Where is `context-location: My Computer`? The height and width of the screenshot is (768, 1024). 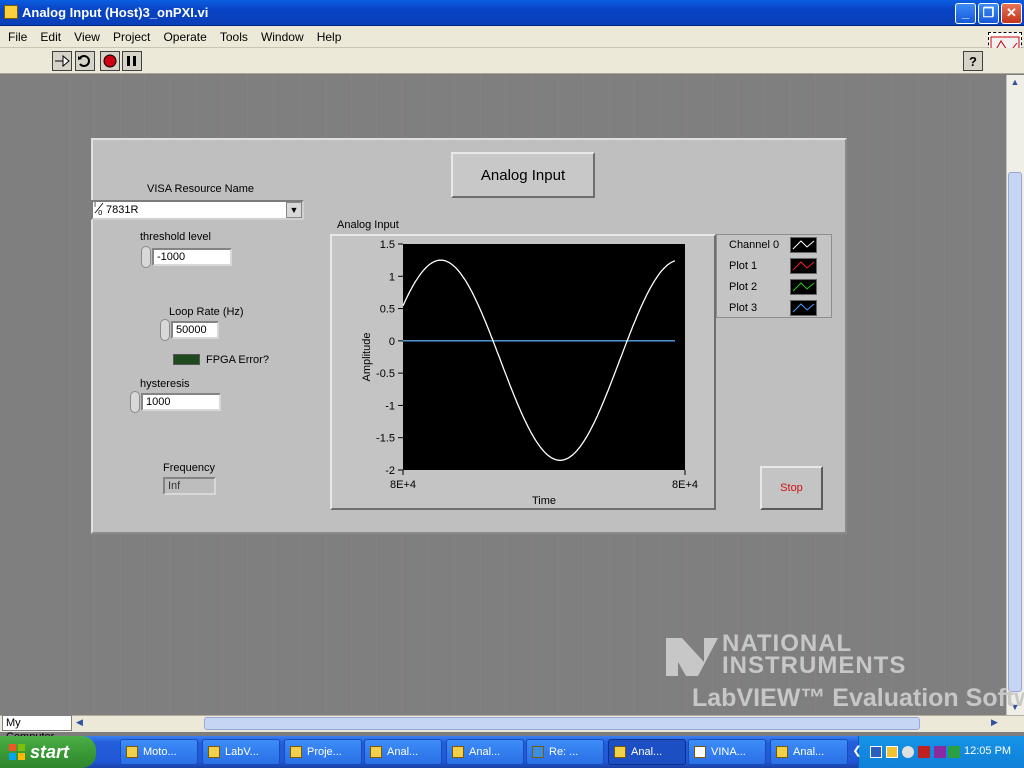 context-location: My Computer is located at coordinates (37, 729).